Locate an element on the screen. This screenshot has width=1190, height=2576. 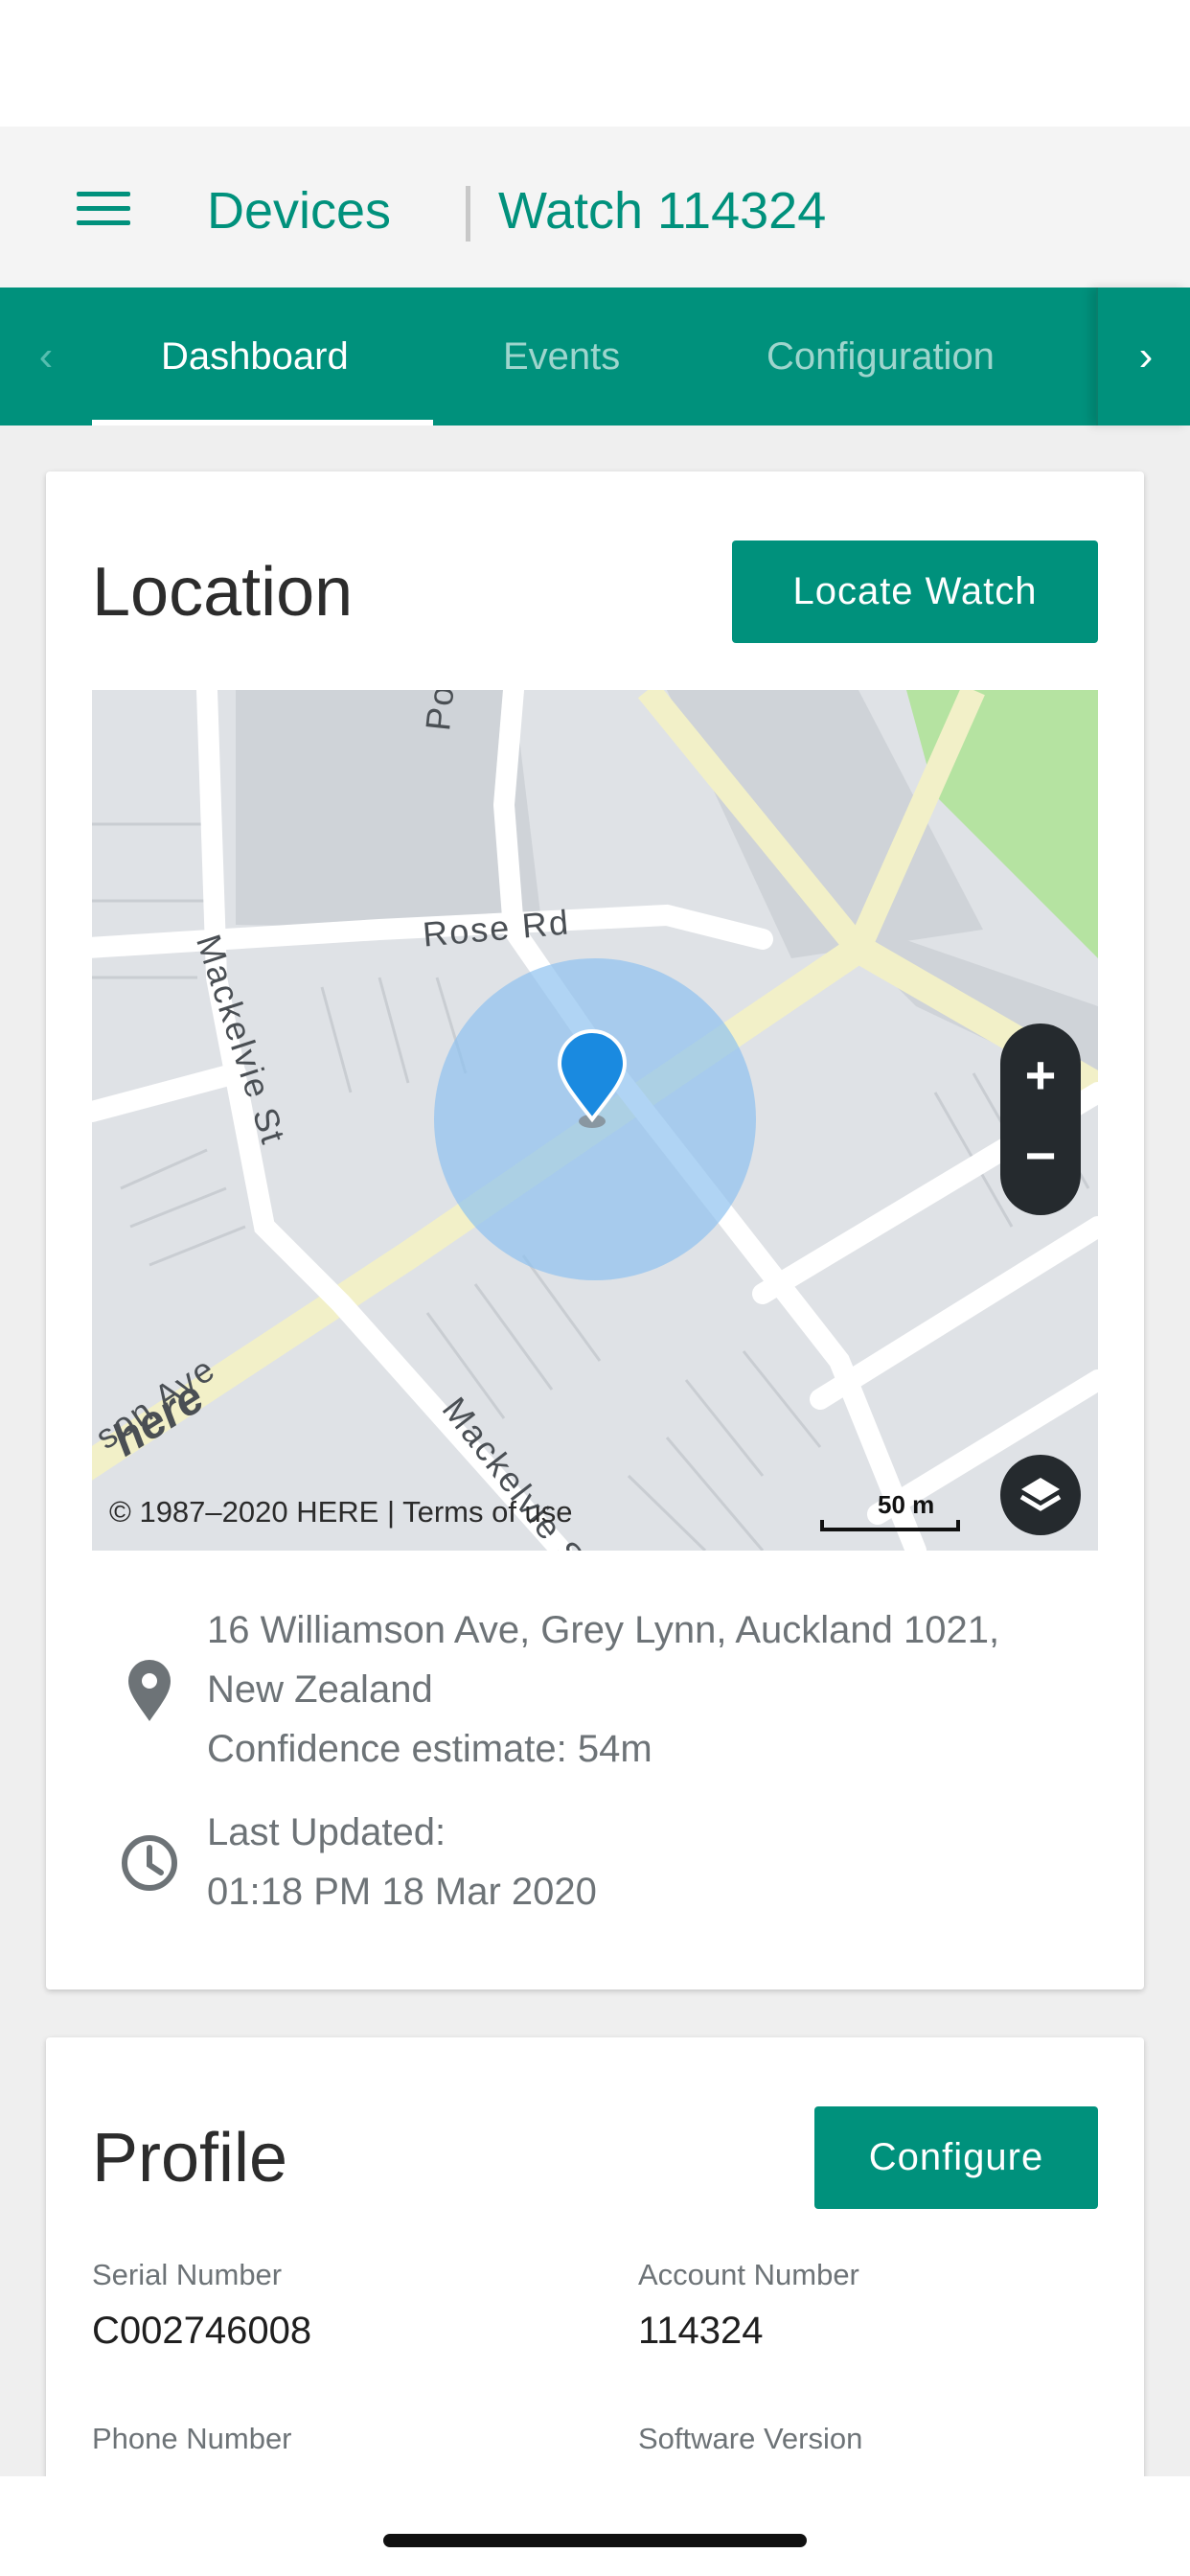
zoom-in-button: + is located at coordinates (1040, 1075).